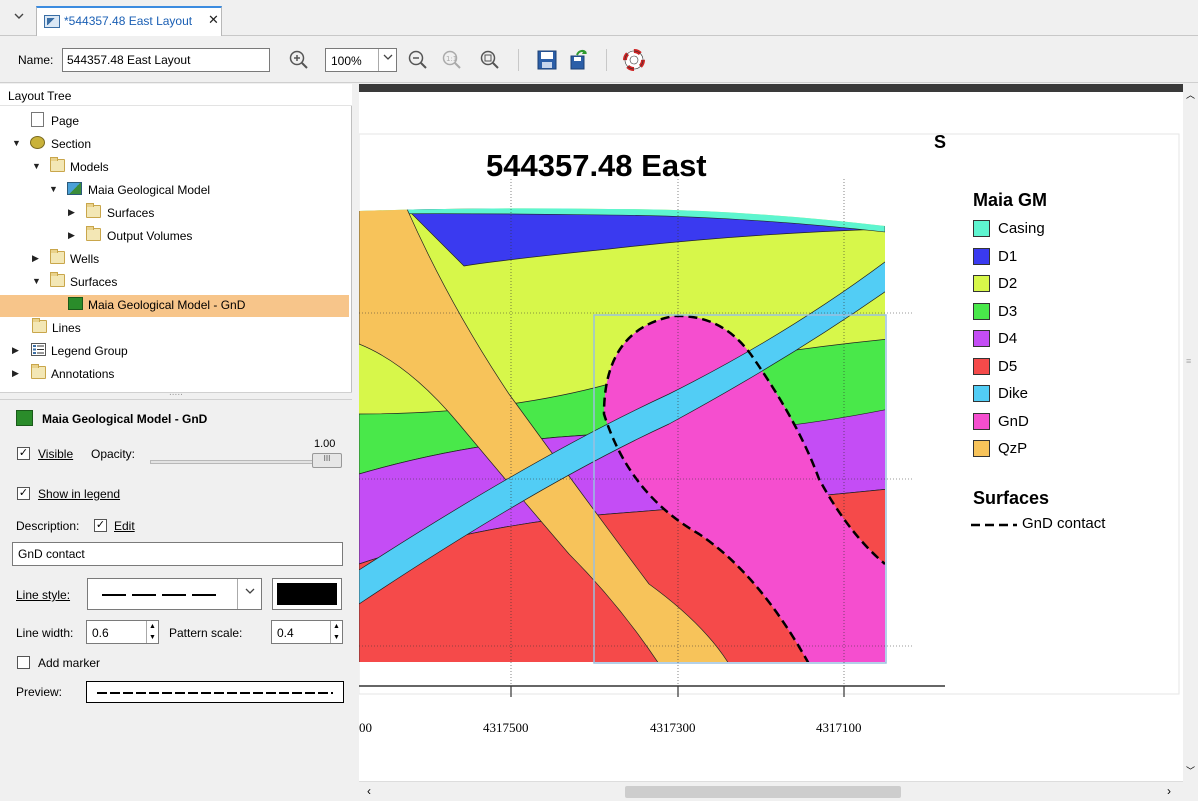 This screenshot has height=801, width=1198. What do you see at coordinates (170, 373) in the screenshot?
I see `tree-item-annotations: ▶ Annotations` at bounding box center [170, 373].